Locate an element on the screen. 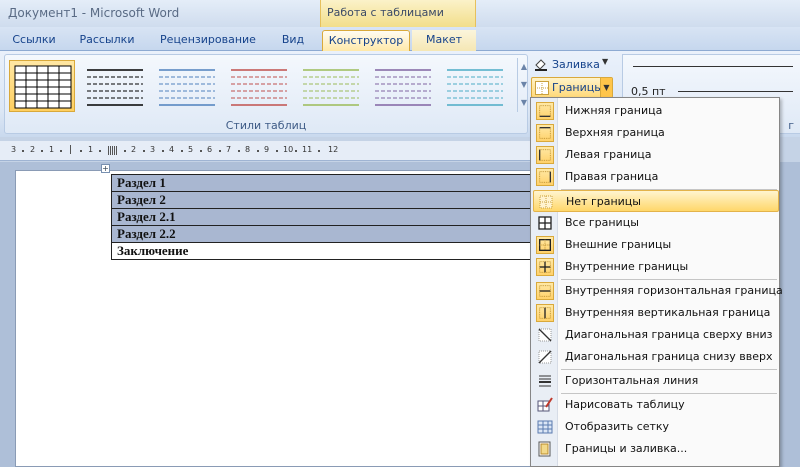  ruler-number: 3 is located at coordinates (153, 149).